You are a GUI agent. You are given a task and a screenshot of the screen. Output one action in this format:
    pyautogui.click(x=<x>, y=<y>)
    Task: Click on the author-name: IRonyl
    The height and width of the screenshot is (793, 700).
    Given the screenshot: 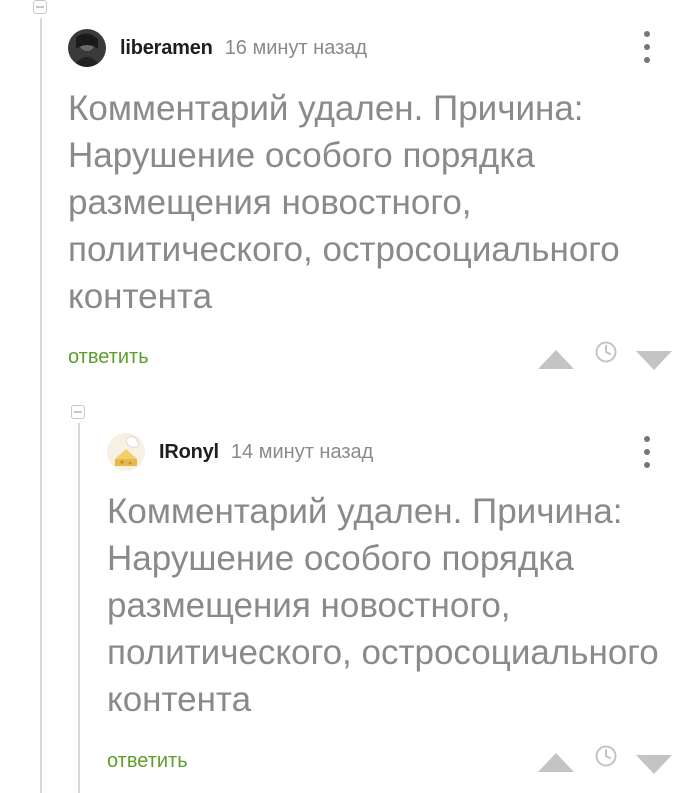 What is the action you would take?
    pyautogui.click(x=189, y=452)
    